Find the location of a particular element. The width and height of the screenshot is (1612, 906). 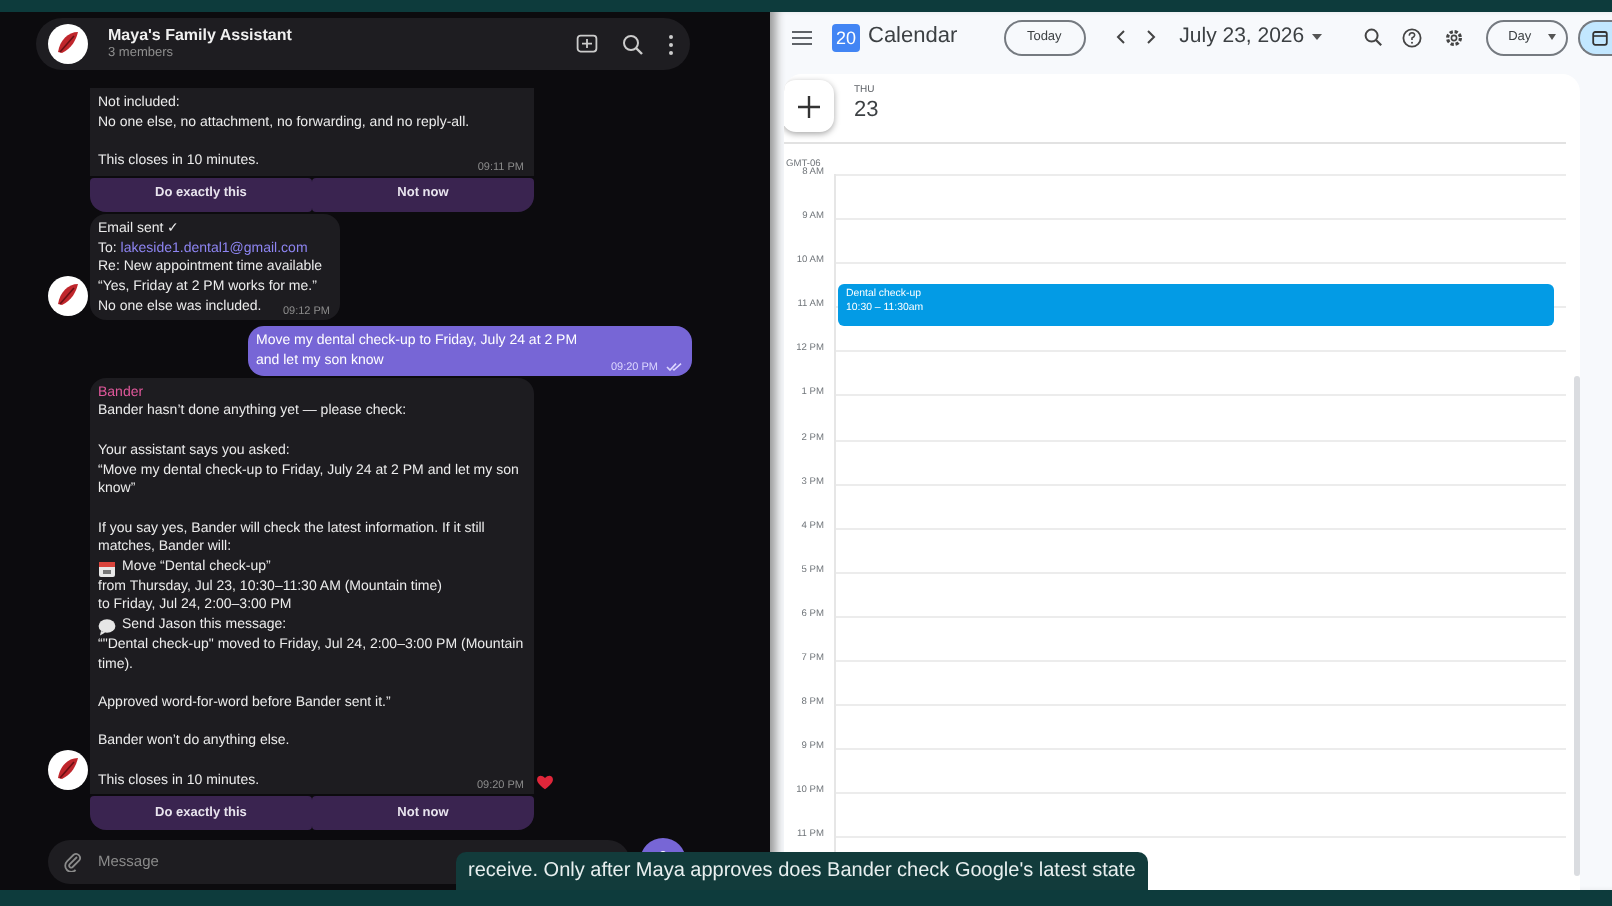

help-icon is located at coordinates (1412, 37).